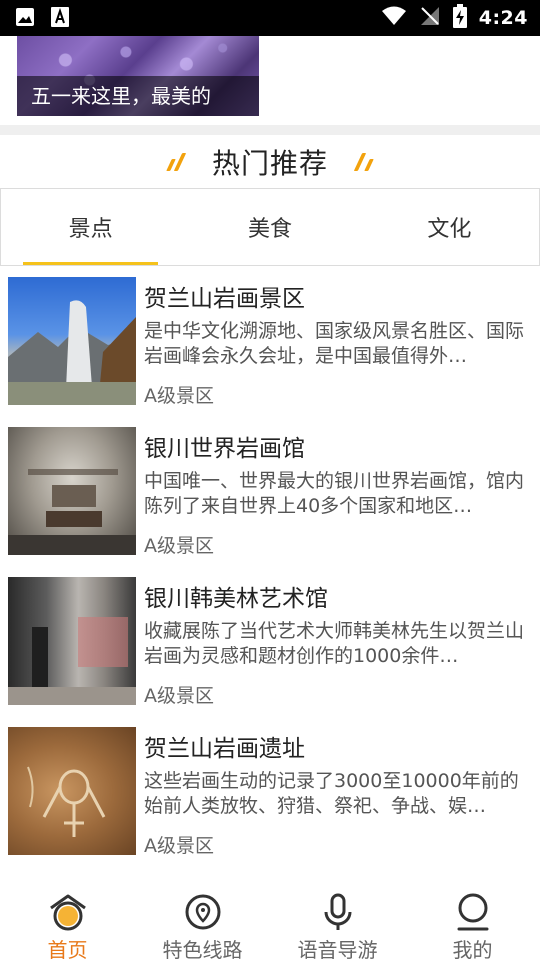 This screenshot has height=960, width=540. I want to click on nav-profile-label: 我的, so click(472, 949).